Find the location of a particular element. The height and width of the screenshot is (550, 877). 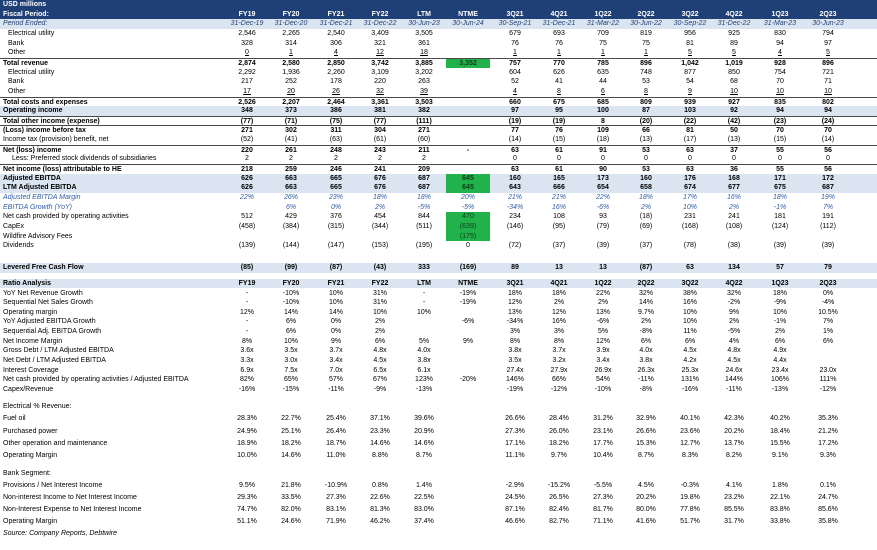

value-cell: -12% is located at coordinates (559, 390).